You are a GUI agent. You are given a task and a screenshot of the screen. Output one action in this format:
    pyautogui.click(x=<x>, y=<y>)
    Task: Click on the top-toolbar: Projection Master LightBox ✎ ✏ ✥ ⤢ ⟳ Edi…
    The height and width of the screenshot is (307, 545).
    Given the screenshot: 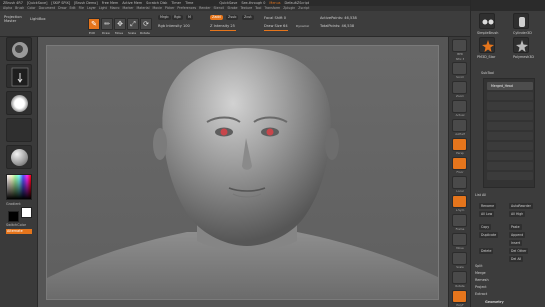 What is the action you would take?
    pyautogui.click(x=235, y=24)
    